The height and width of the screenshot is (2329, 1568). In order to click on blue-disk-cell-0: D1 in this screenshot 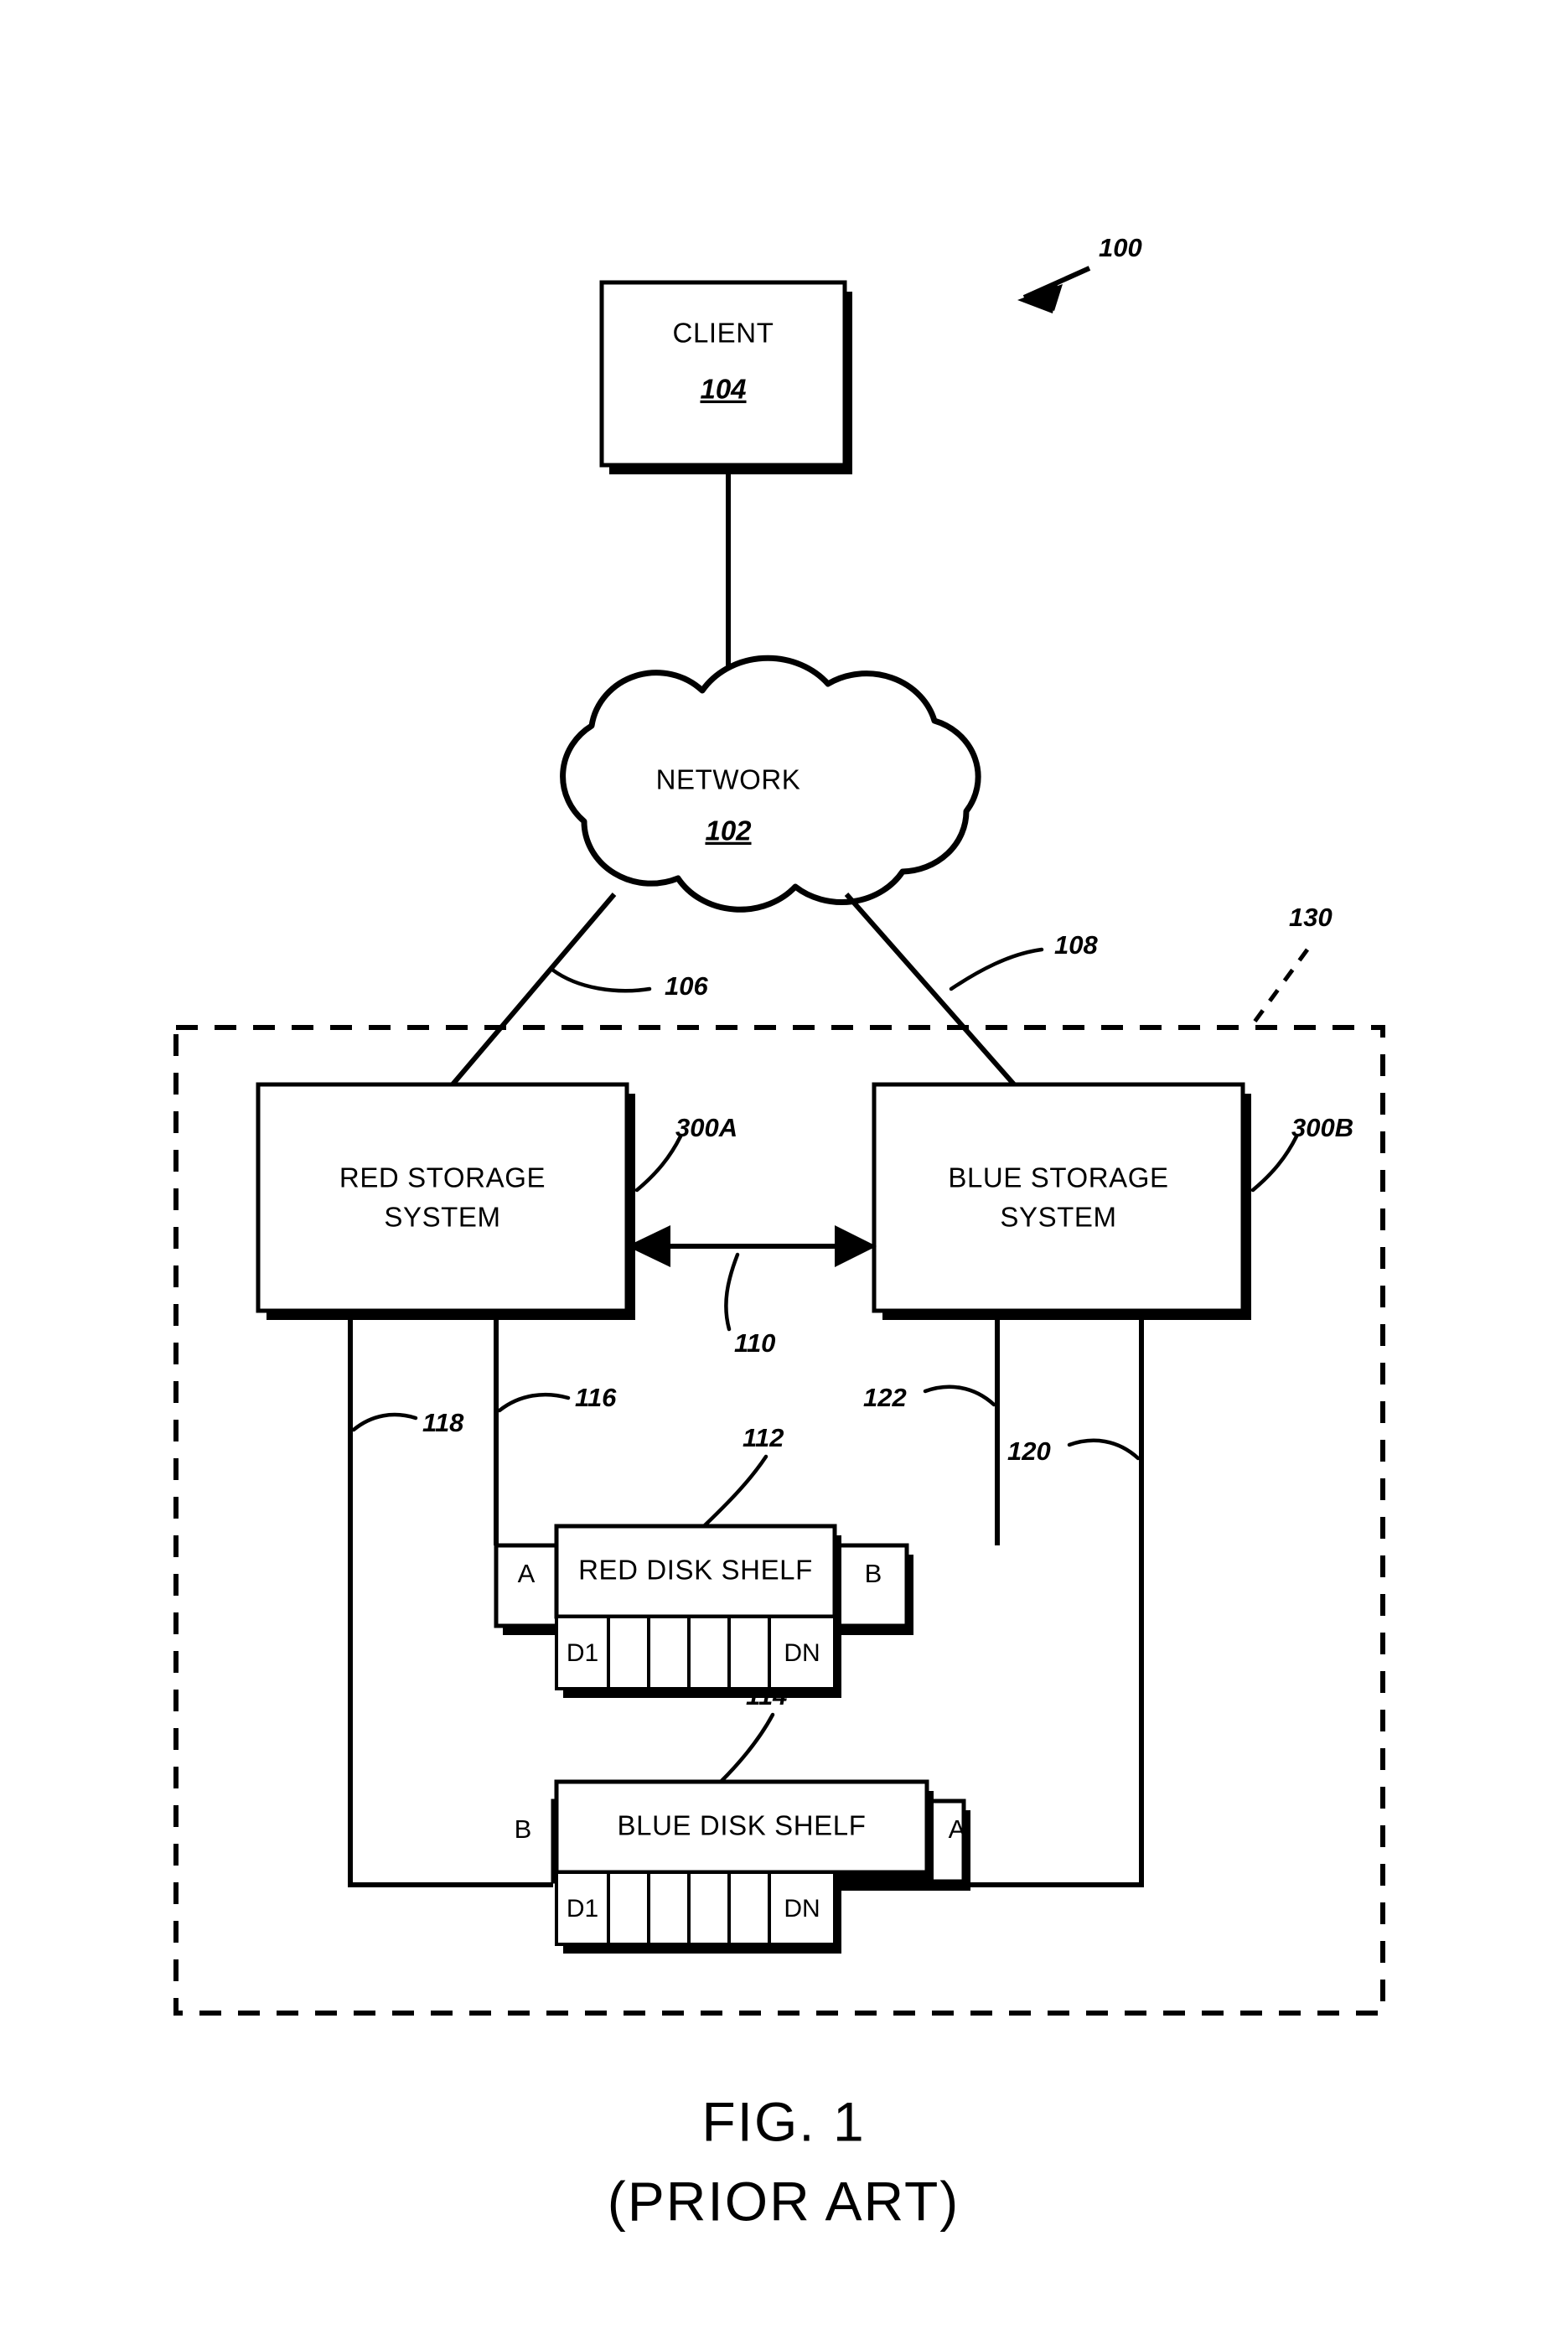, I will do `click(583, 1909)`.